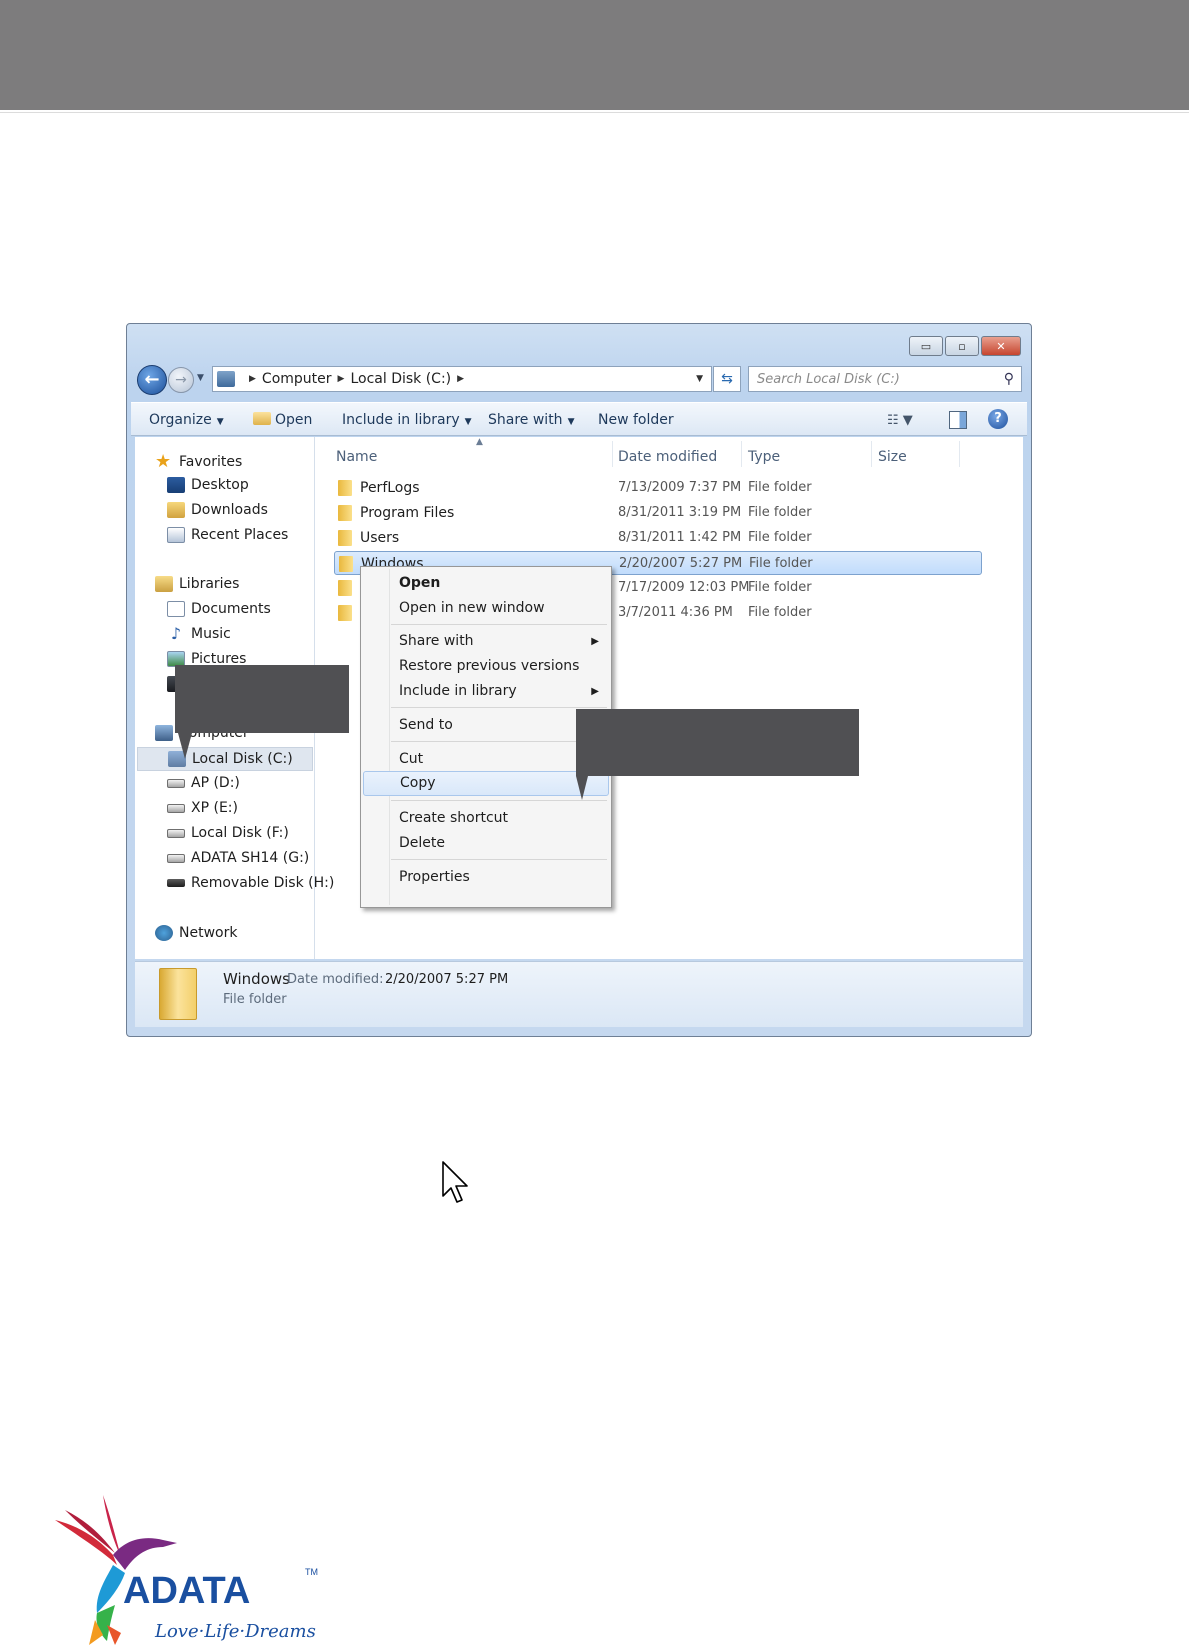 This screenshot has height=1649, width=1189. Describe the element at coordinates (176, 535) in the screenshot. I see `recent-places-icon` at that location.